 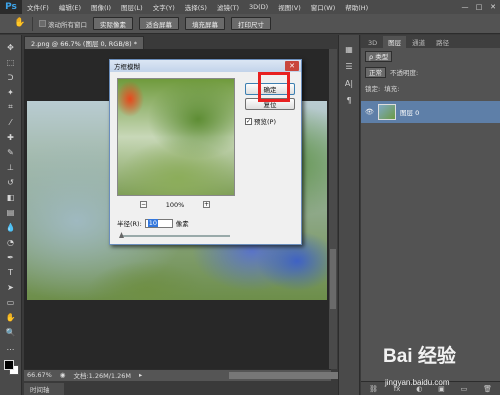 What do you see at coordinates (292, 66) in the screenshot?
I see `dialog-close-icon: ✕` at bounding box center [292, 66].